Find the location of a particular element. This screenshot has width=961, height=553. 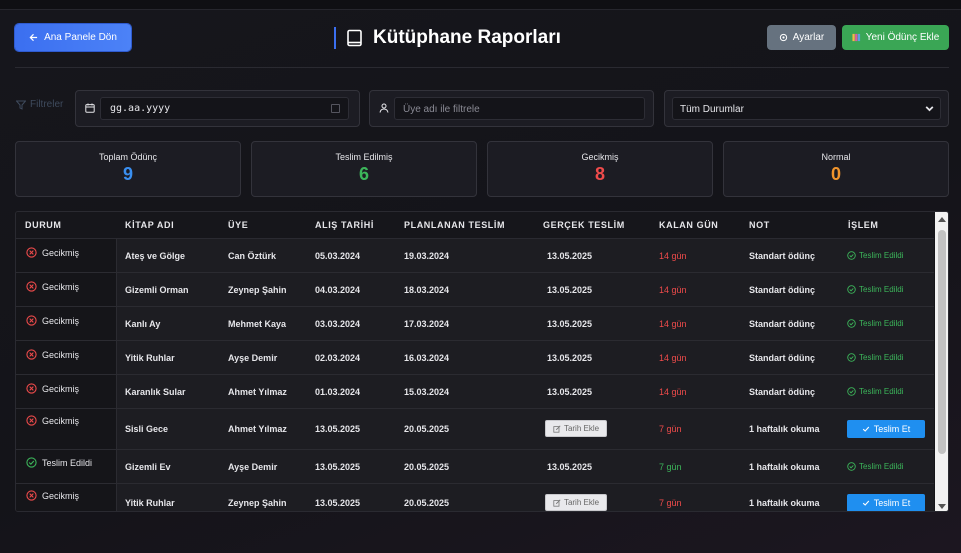

check-icon is located at coordinates (865, 429).